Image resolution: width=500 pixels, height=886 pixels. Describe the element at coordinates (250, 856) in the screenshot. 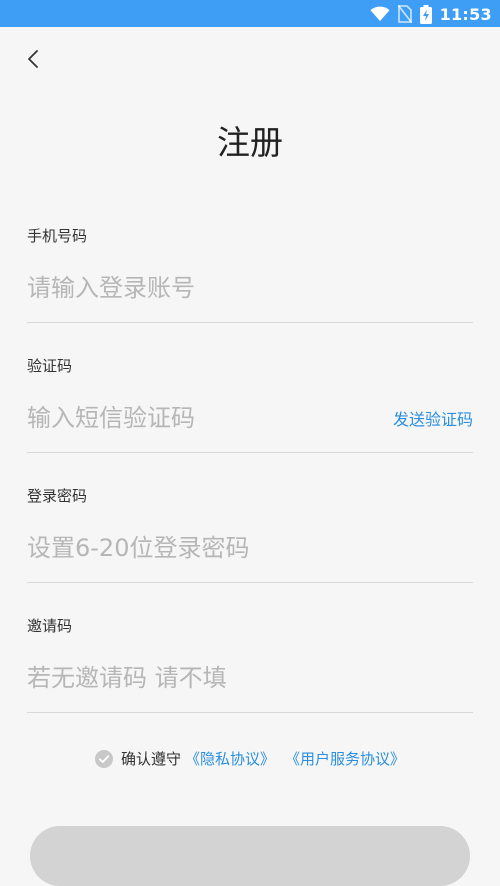

I see `register-button` at that location.